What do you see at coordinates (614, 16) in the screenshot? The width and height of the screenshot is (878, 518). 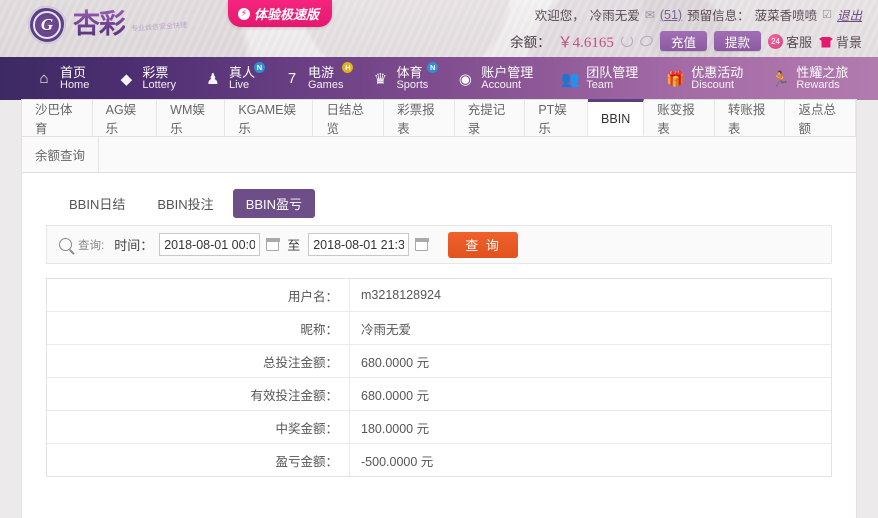 I see `account-username: 冷雨无爱` at bounding box center [614, 16].